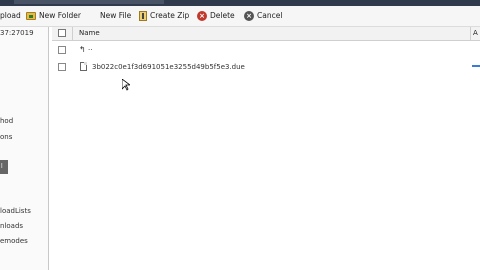  I want to click on sidebar-item-ons: ons, so click(6, 137).